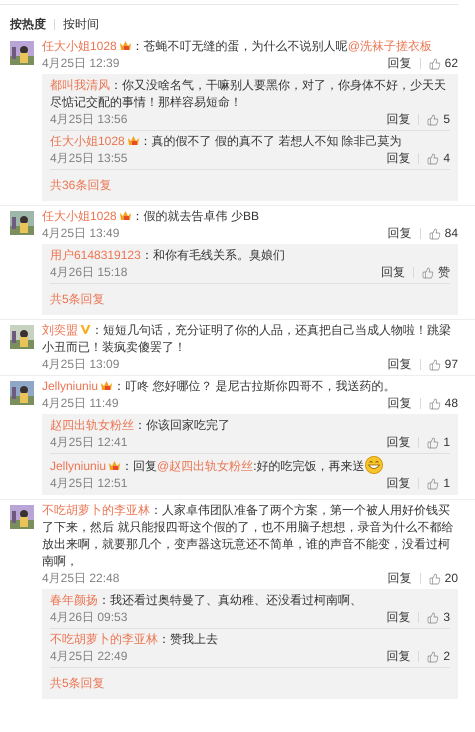 This screenshot has width=475, height=732. I want to click on sort-tab: 按热度, so click(28, 24).